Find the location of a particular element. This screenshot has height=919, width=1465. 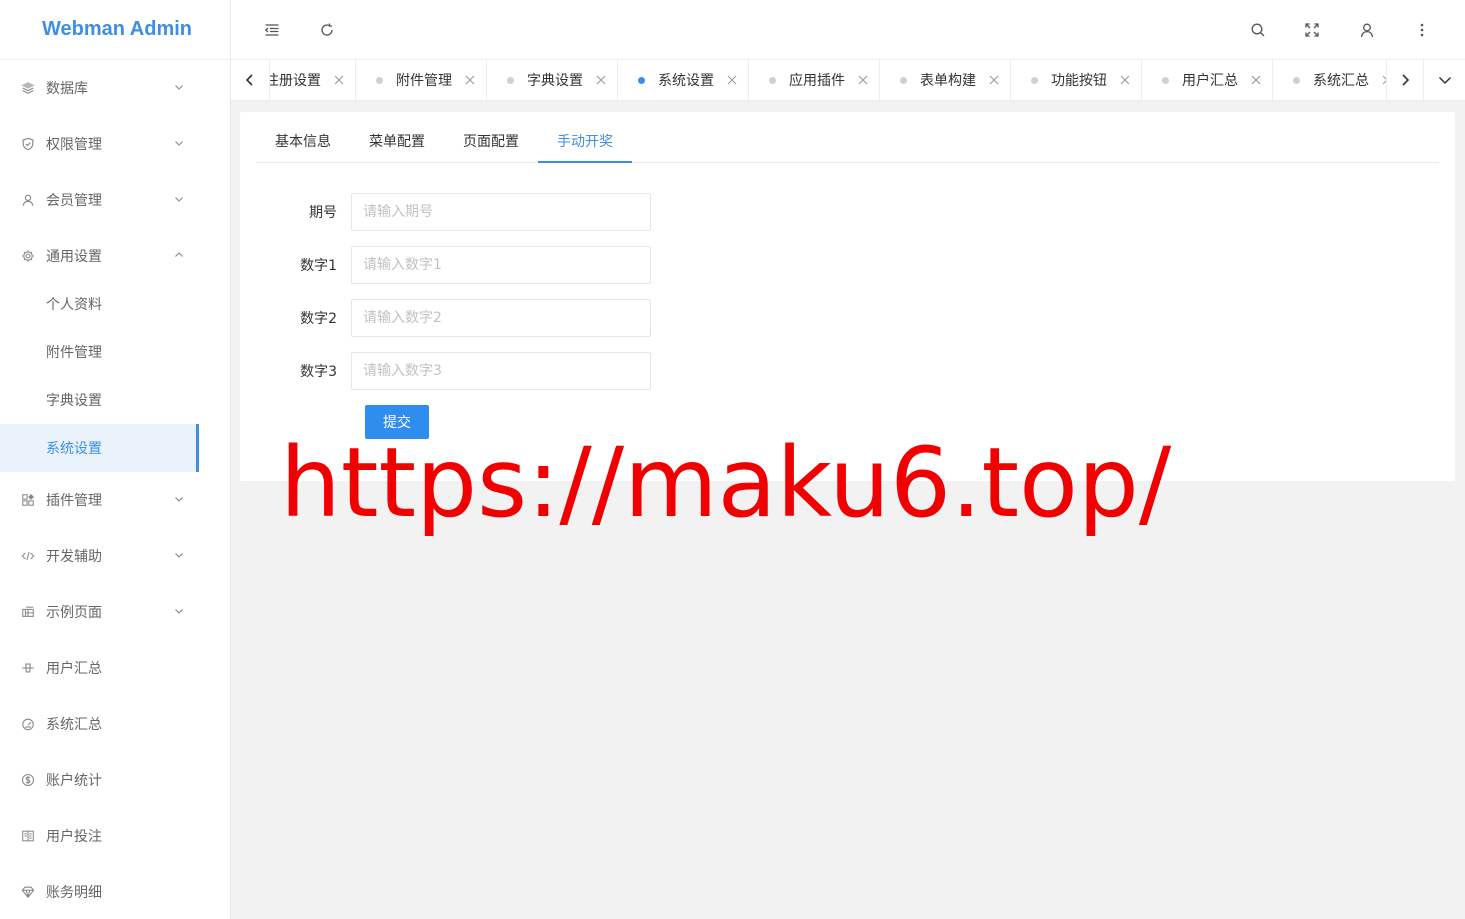

tab-register-settings: 注册设置 is located at coordinates (313, 80).